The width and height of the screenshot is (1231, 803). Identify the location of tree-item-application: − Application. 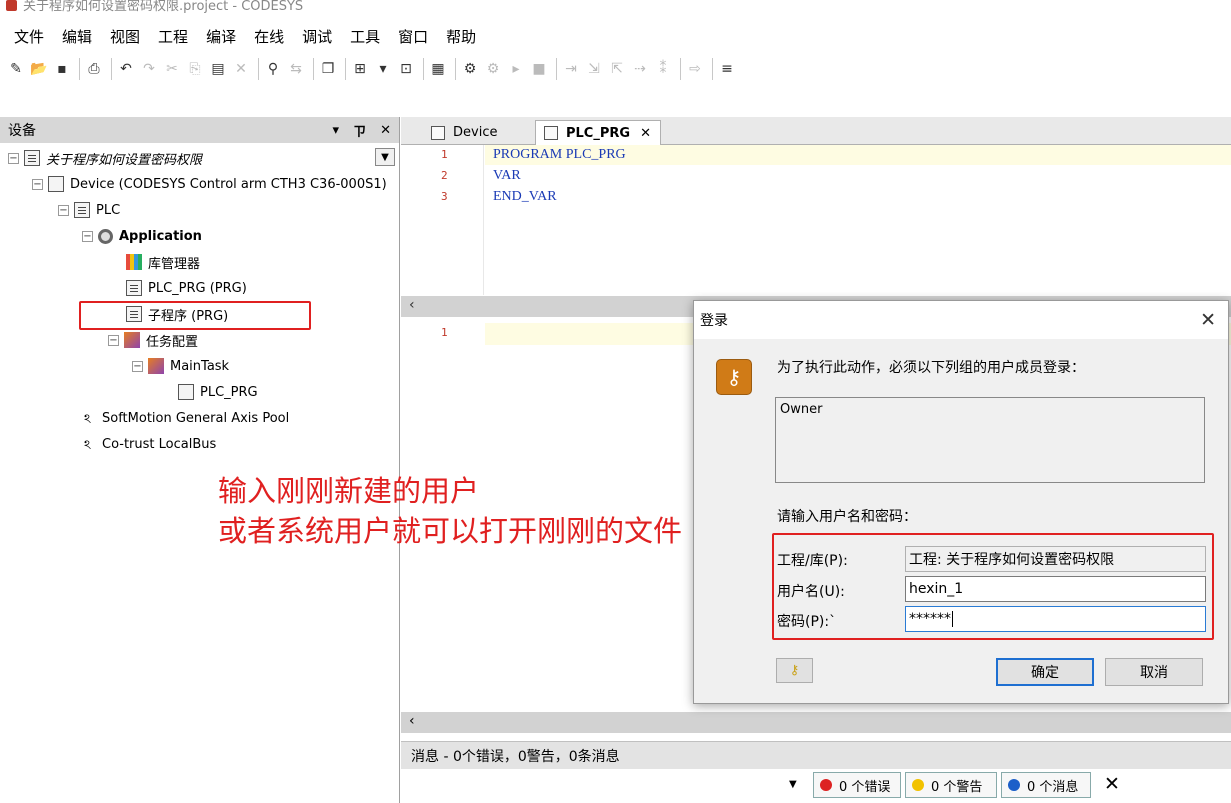
(142, 236).